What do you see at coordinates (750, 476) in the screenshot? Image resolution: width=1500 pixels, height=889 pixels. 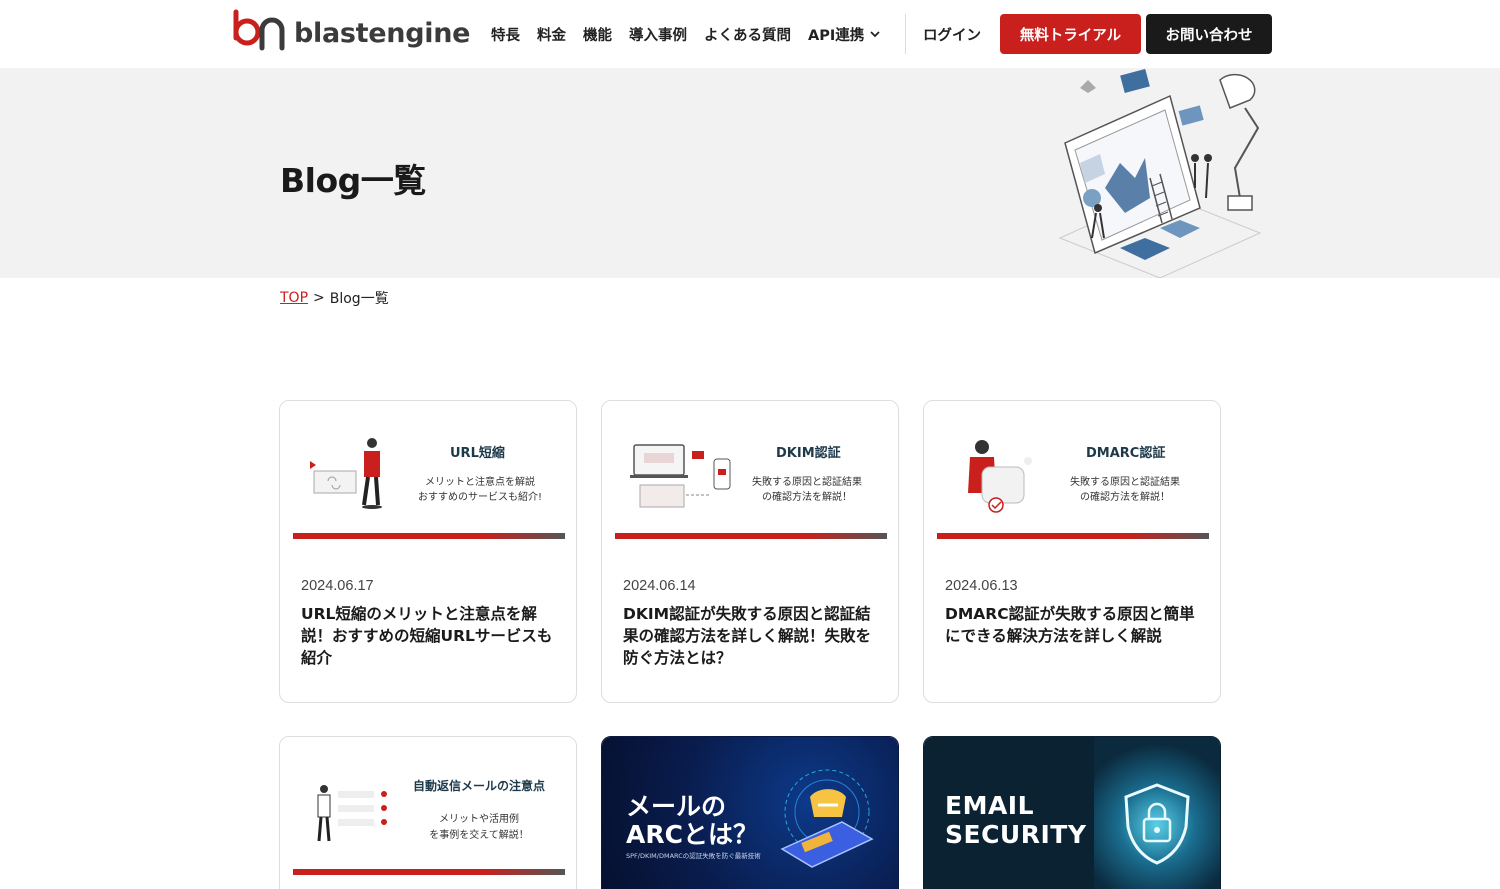 I see `card-thumbnail: DKIM認証 失敗する原因と認証結果 の確認方法を解説！` at bounding box center [750, 476].